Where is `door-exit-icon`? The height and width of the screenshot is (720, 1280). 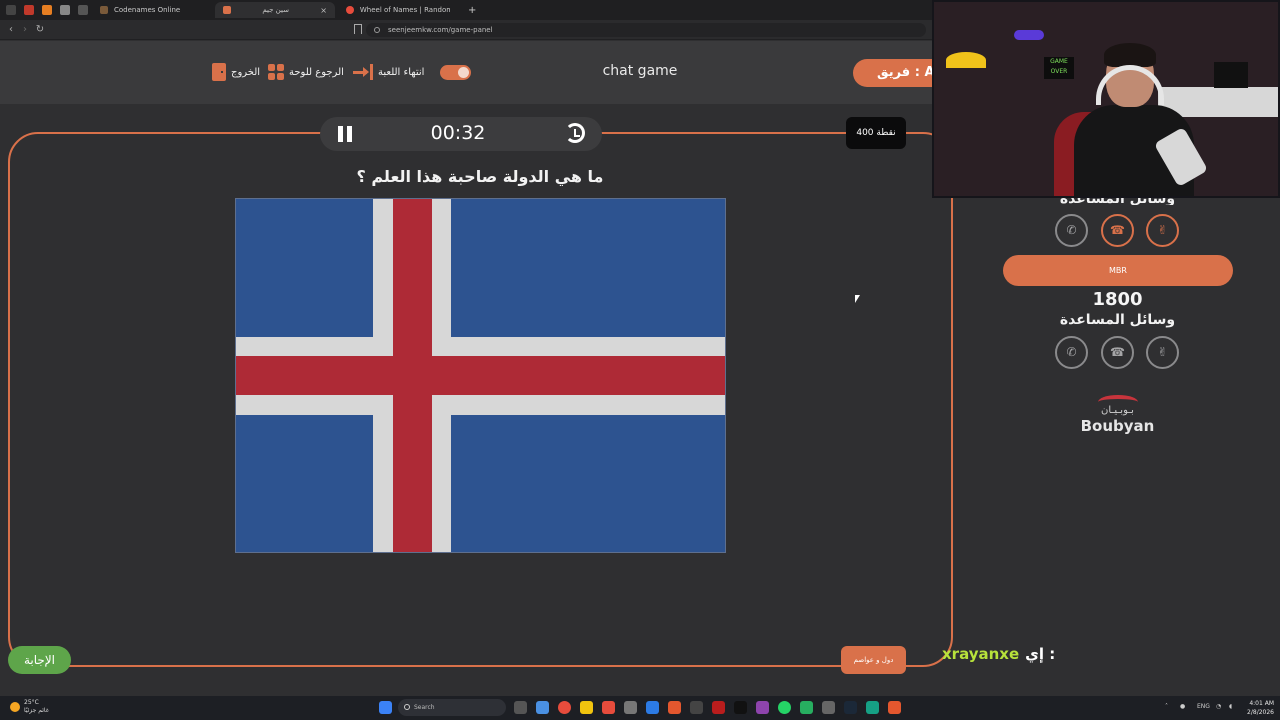 door-exit-icon is located at coordinates (219, 72).